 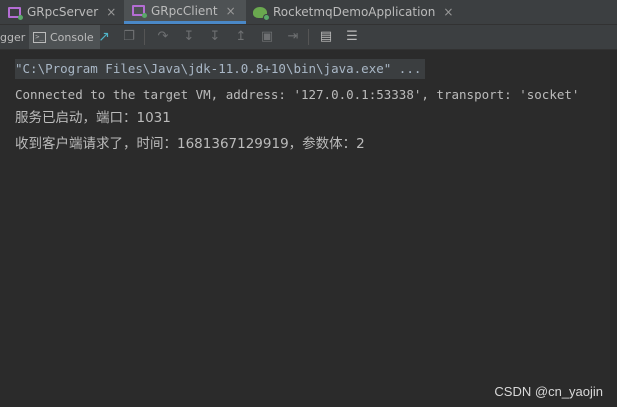 What do you see at coordinates (267, 37) in the screenshot?
I see `drop-frame-icon: ▣` at bounding box center [267, 37].